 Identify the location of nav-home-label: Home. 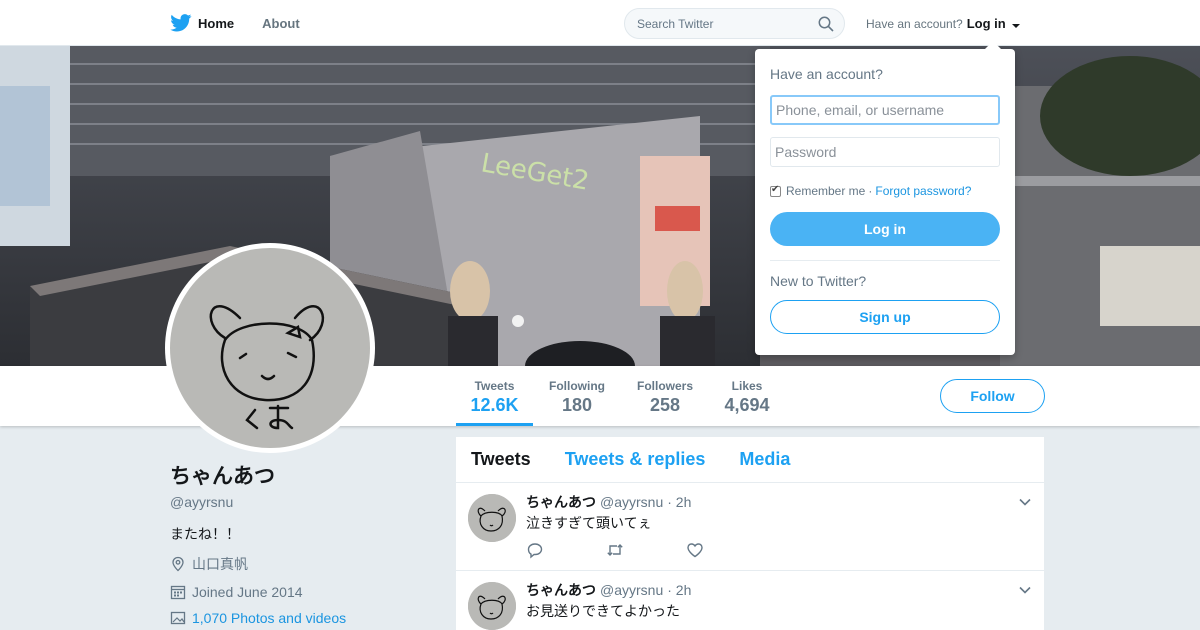
(216, 23).